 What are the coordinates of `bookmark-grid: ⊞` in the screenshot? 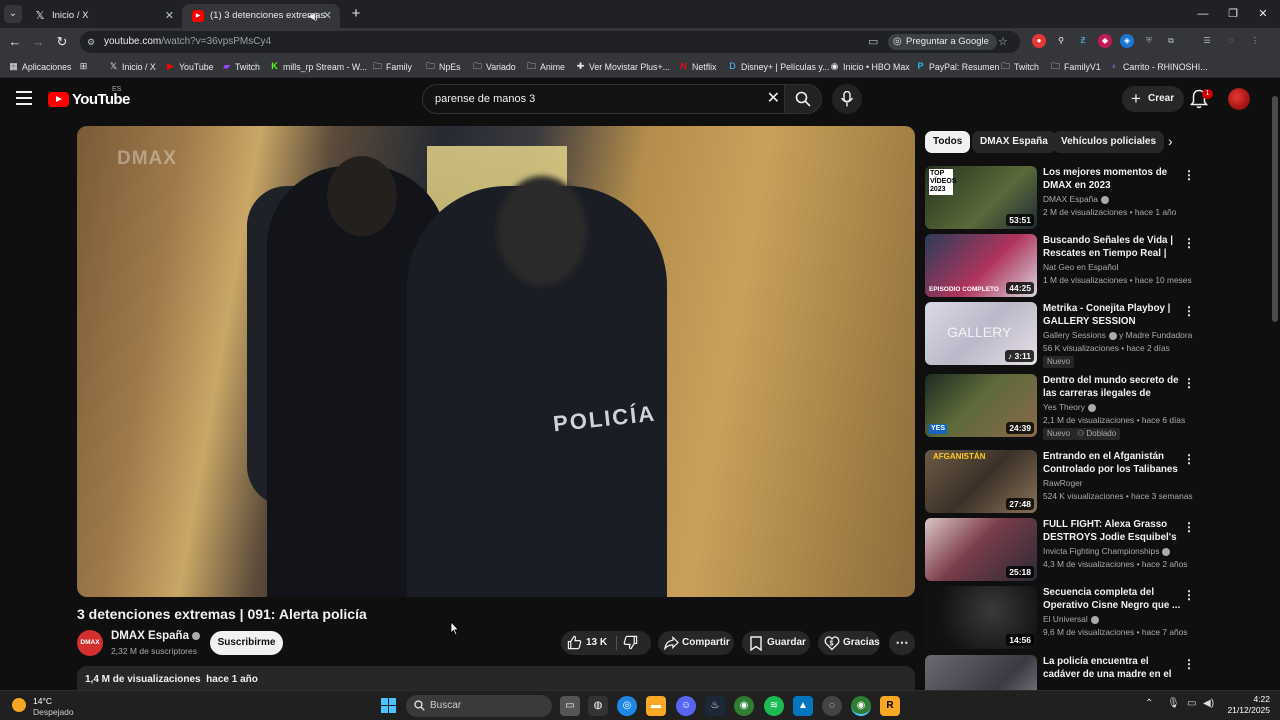 It's located at (85, 67).